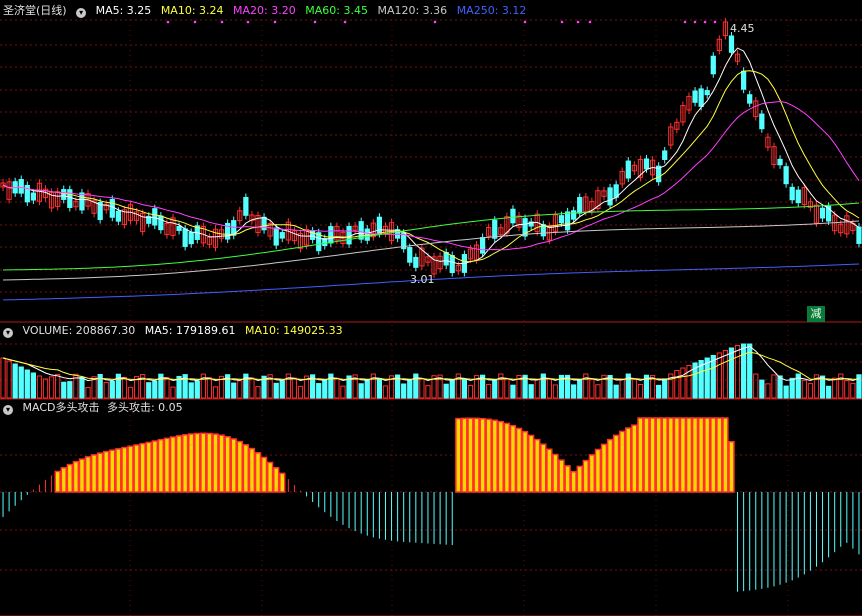  I want to click on macd-title: MACD多头攻击, so click(61, 407).